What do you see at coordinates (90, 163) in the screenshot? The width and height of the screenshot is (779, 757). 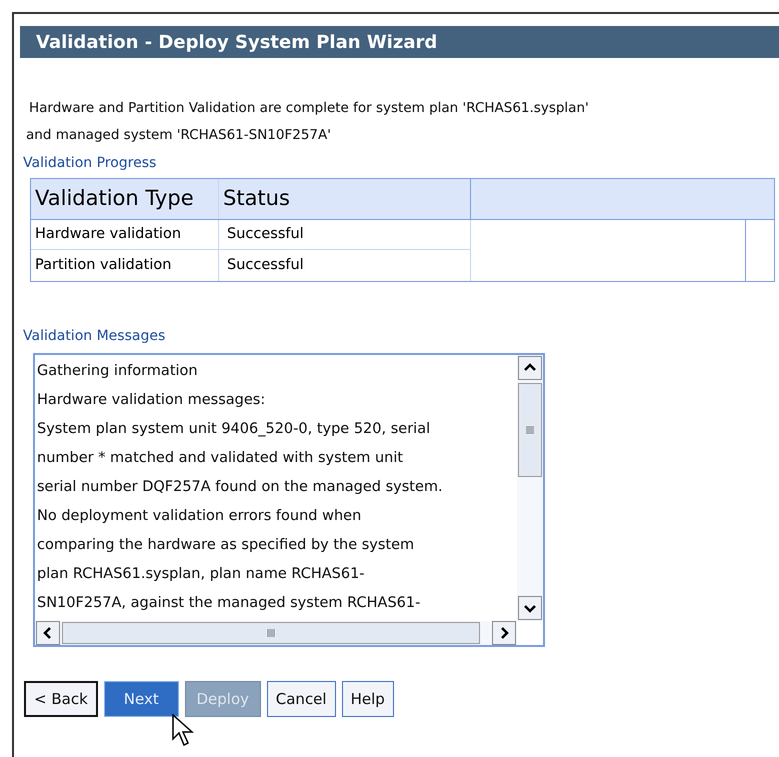 I see `section-heading: Validation Progress` at bounding box center [90, 163].